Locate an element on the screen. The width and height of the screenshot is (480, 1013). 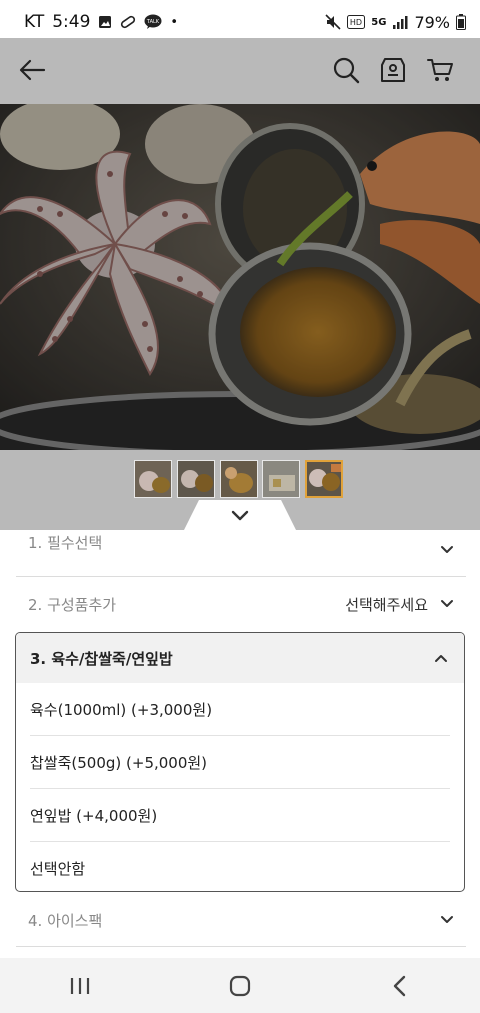
search-button is located at coordinates (346, 70).